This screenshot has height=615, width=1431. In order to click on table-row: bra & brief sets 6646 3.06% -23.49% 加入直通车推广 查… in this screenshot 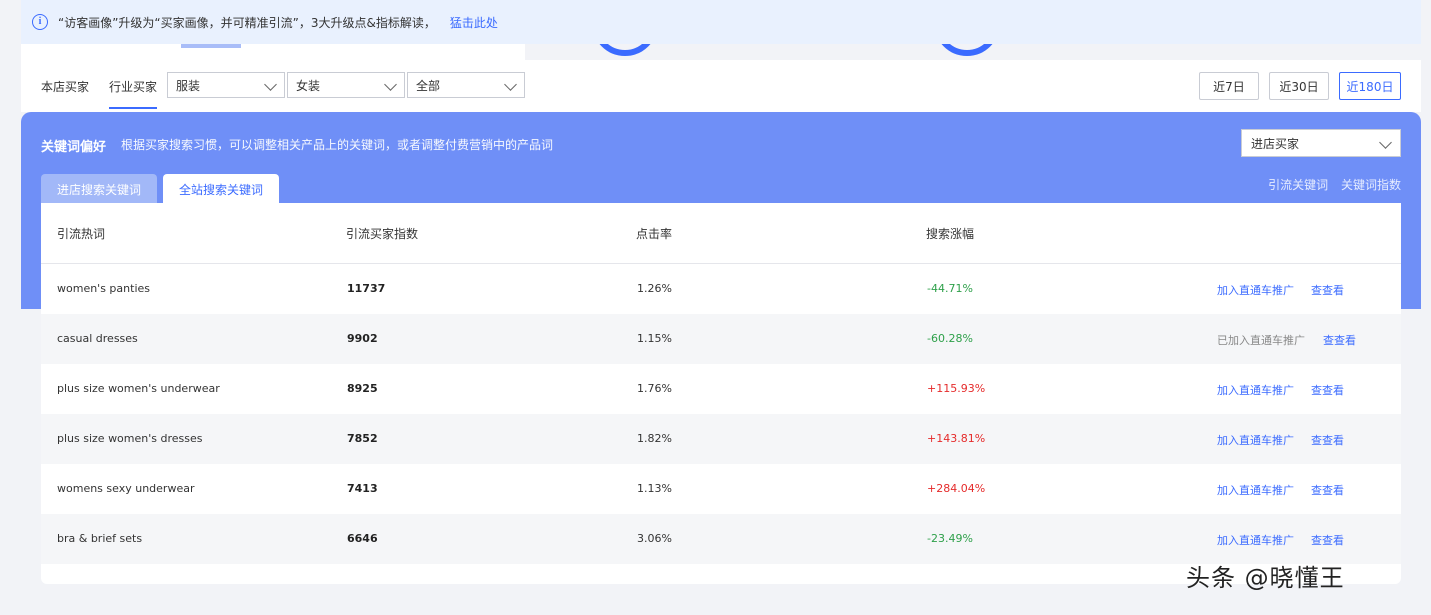, I will do `click(721, 539)`.